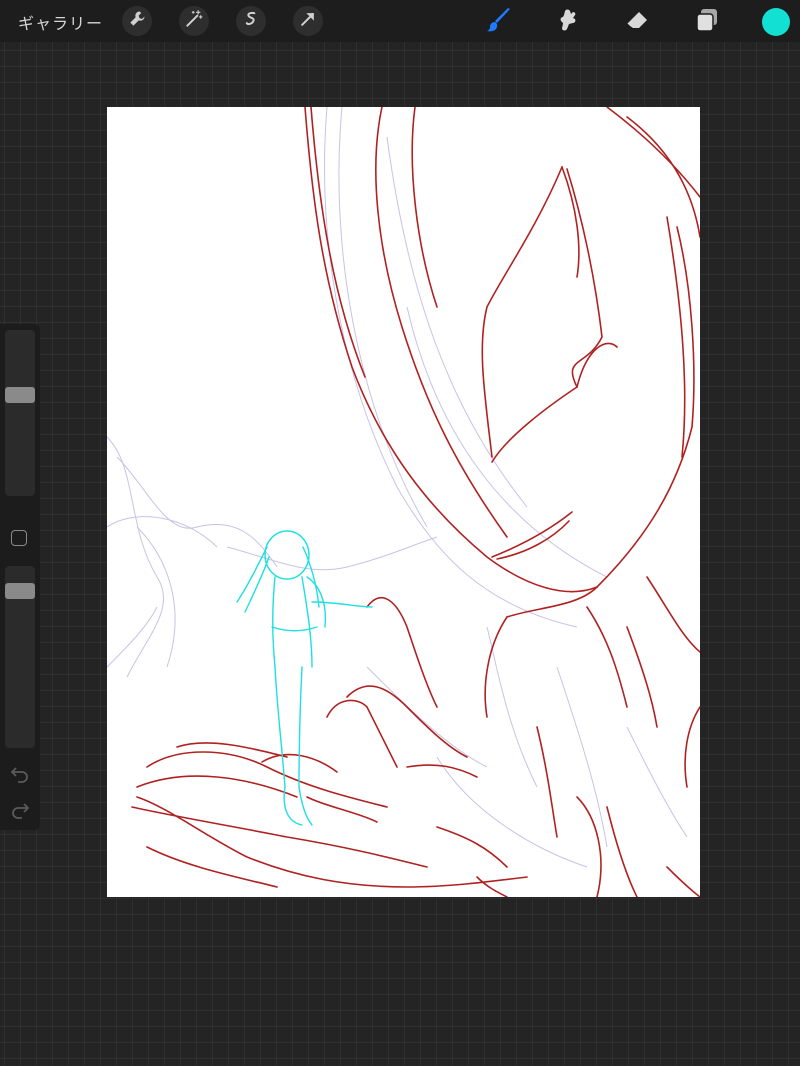  I want to click on undo-icon, so click(20, 773).